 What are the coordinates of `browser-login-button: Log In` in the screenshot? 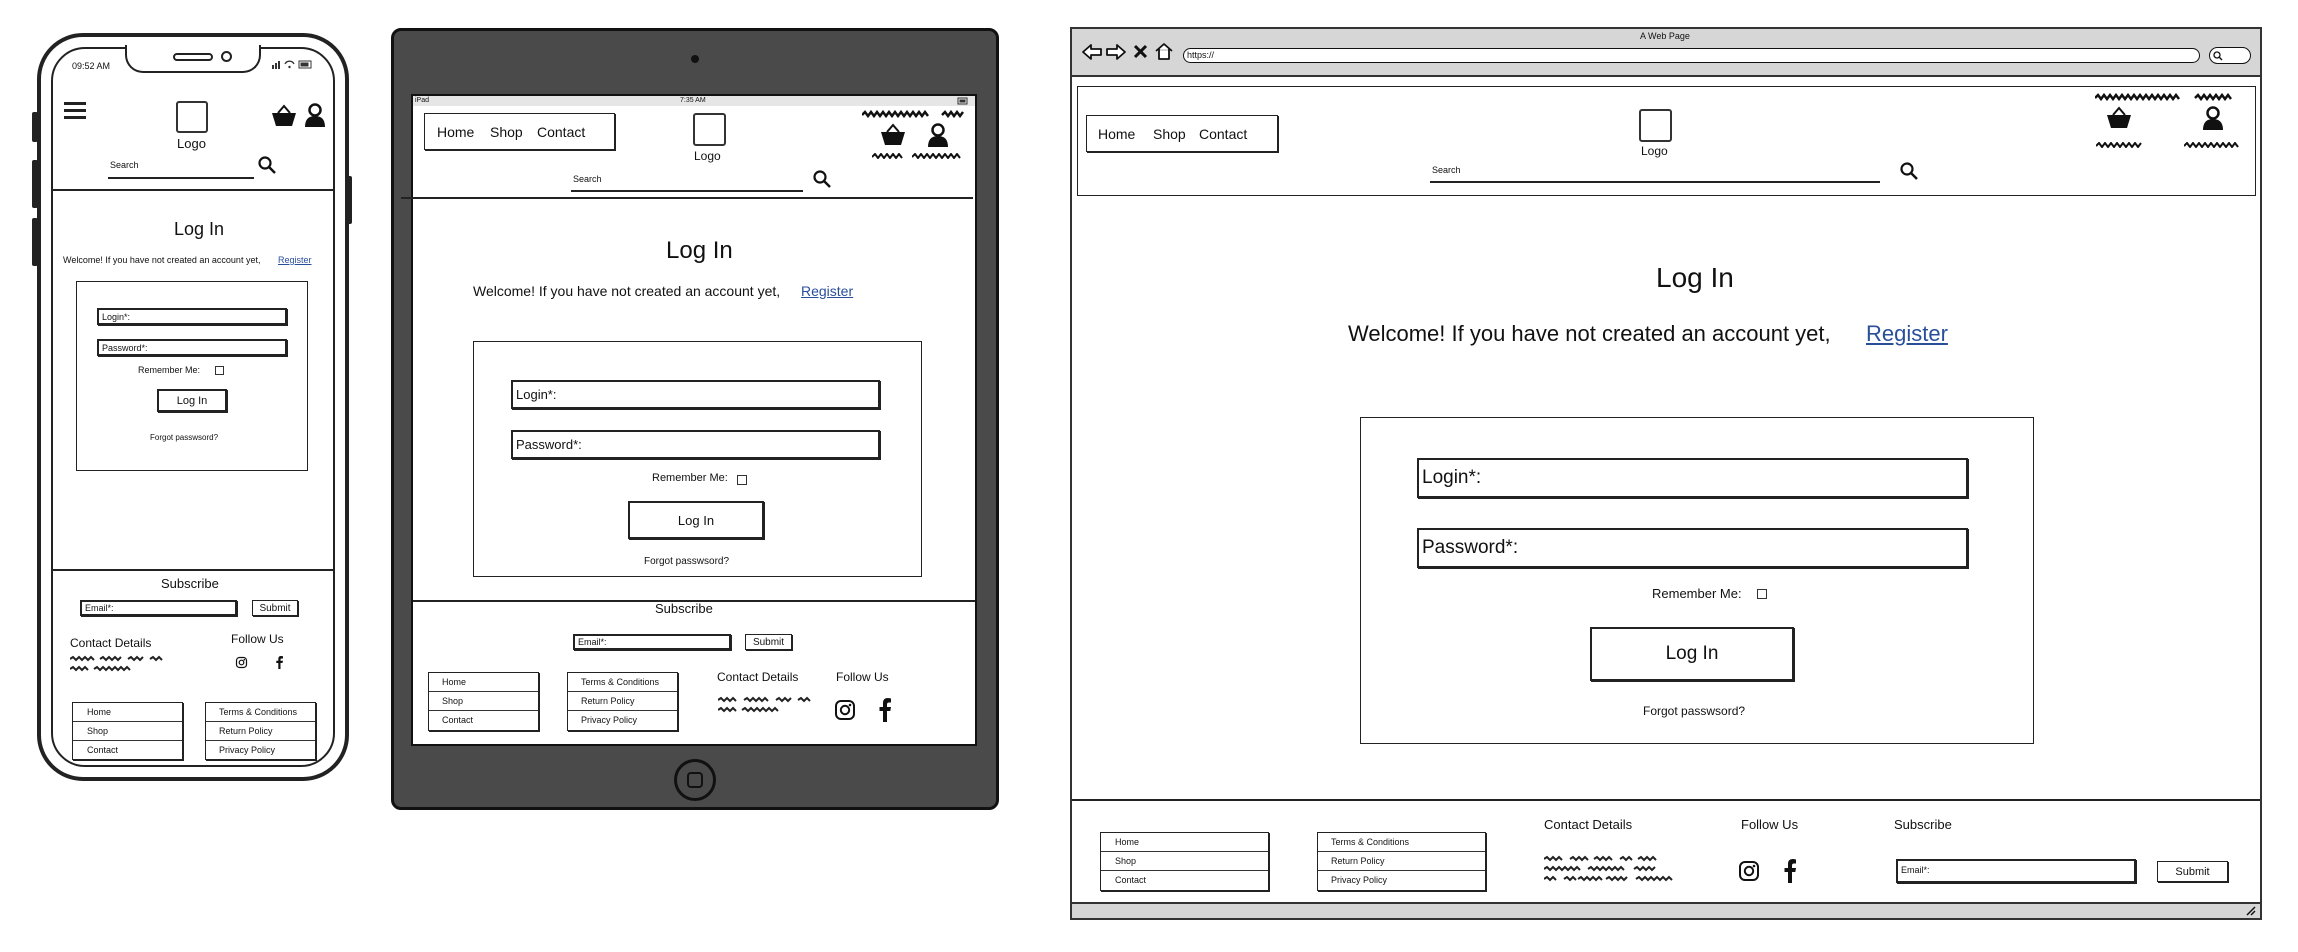 It's located at (1692, 654).